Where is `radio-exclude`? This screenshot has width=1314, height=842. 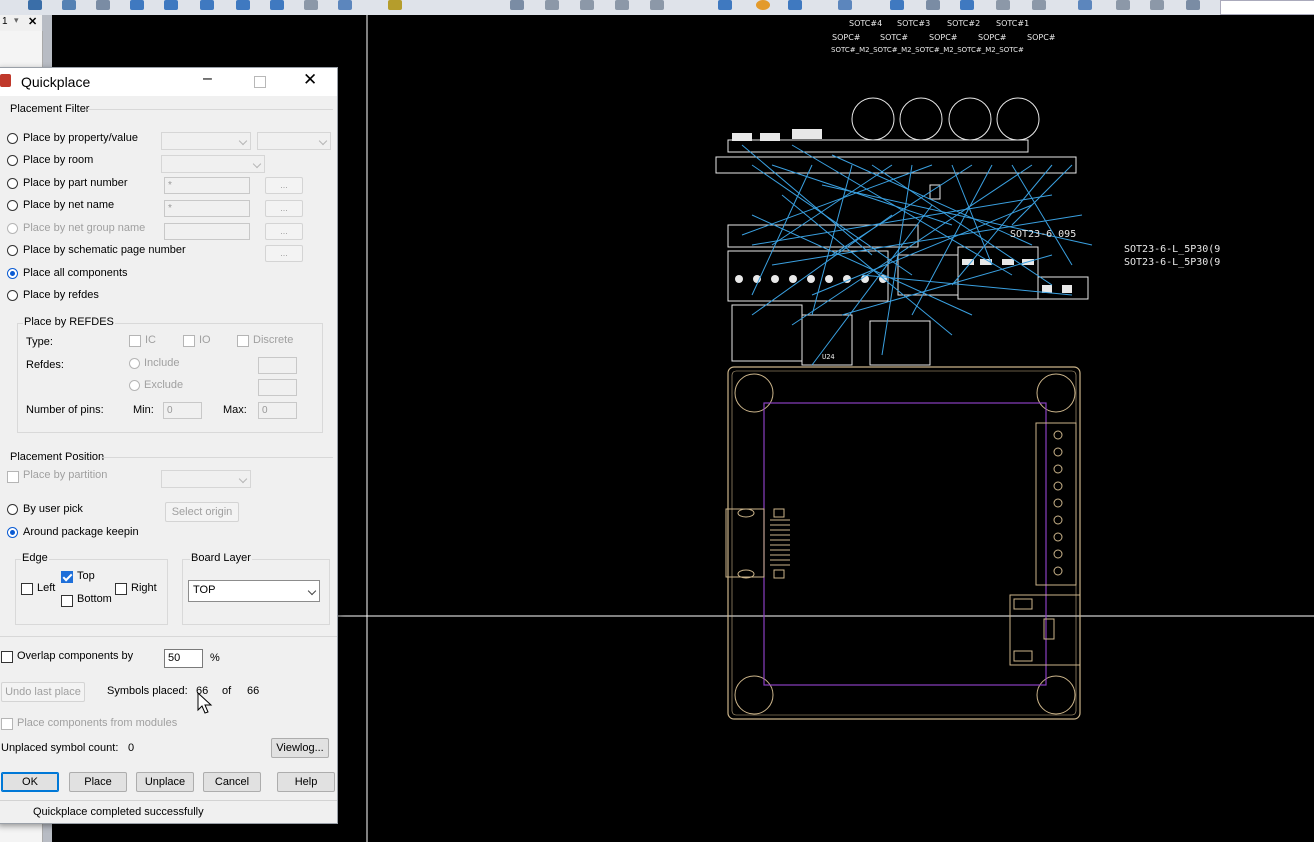
radio-exclude is located at coordinates (134, 385).